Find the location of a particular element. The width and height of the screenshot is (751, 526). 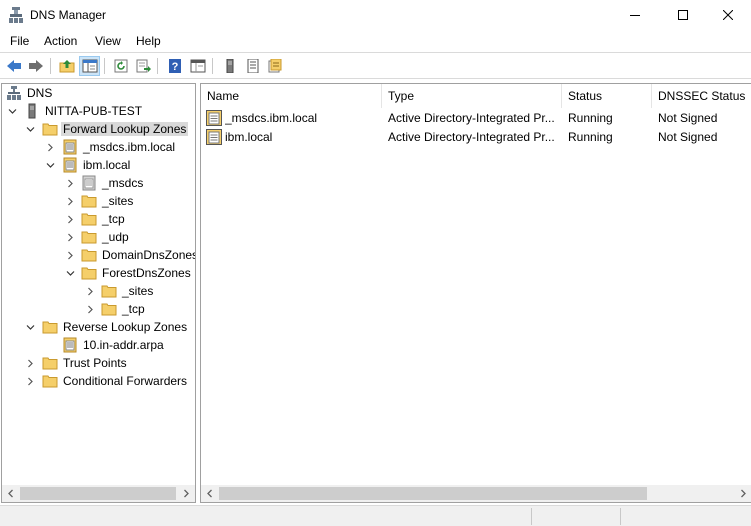

tree-item-forest-tcp: _tcp is located at coordinates (98, 309).